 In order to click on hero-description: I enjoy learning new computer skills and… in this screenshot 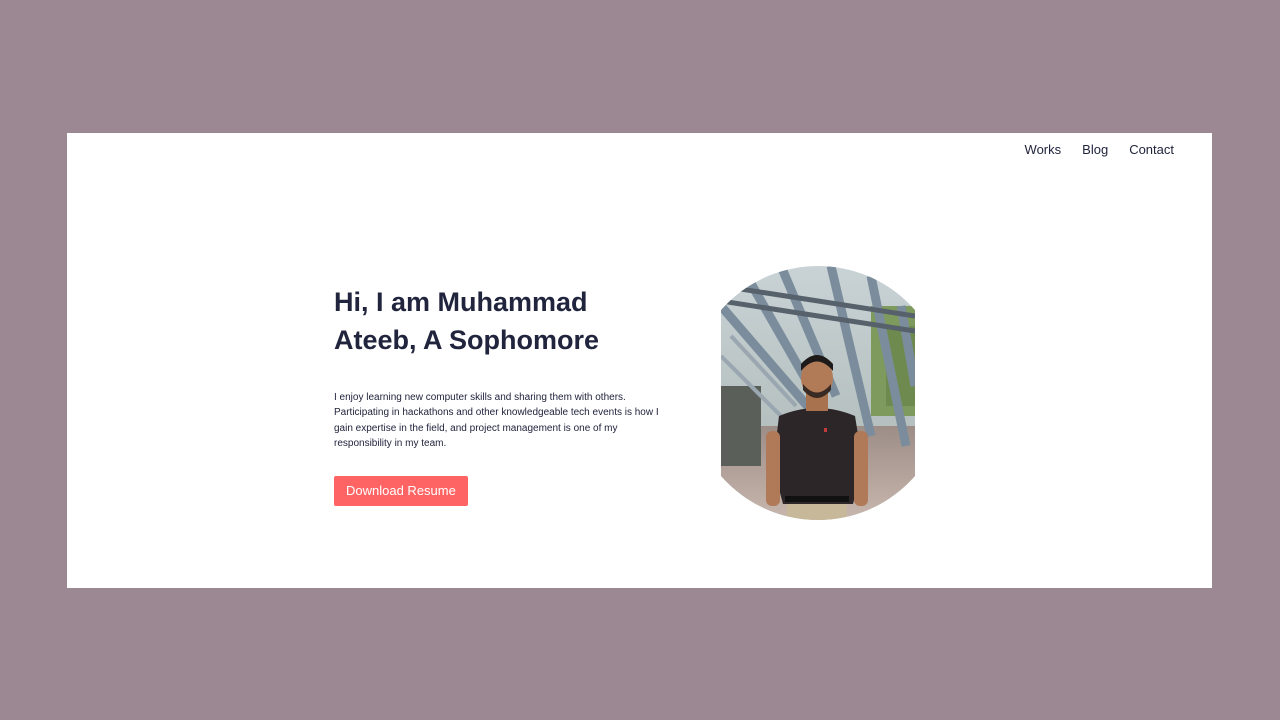, I will do `click(496, 420)`.